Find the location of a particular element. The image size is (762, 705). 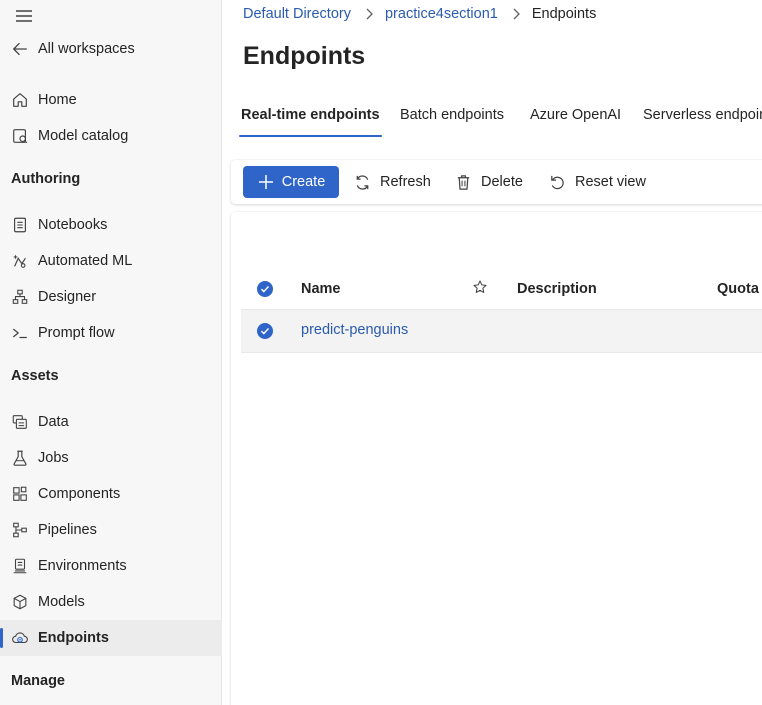

refresh-button: Refresh is located at coordinates (392, 182).